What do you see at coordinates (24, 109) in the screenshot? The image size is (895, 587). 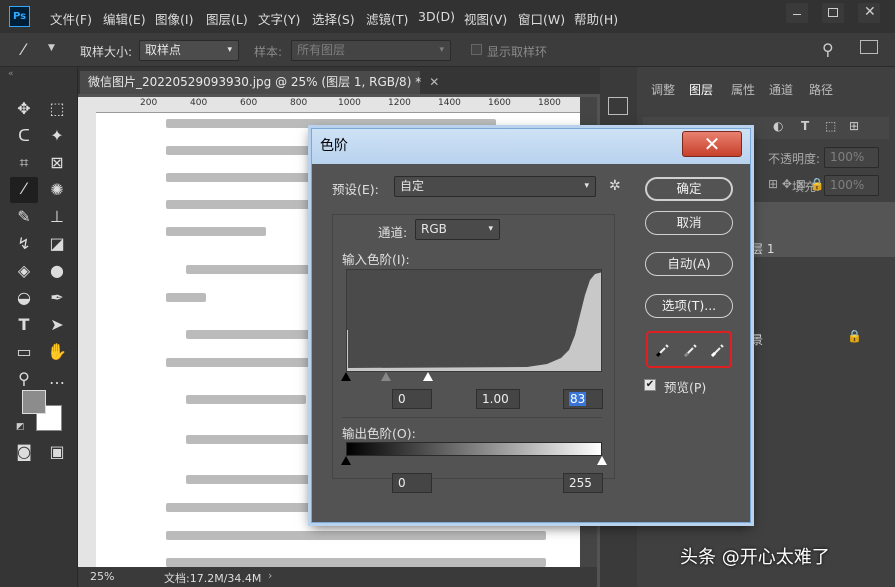 I see `move-tool-icon: ✥` at bounding box center [24, 109].